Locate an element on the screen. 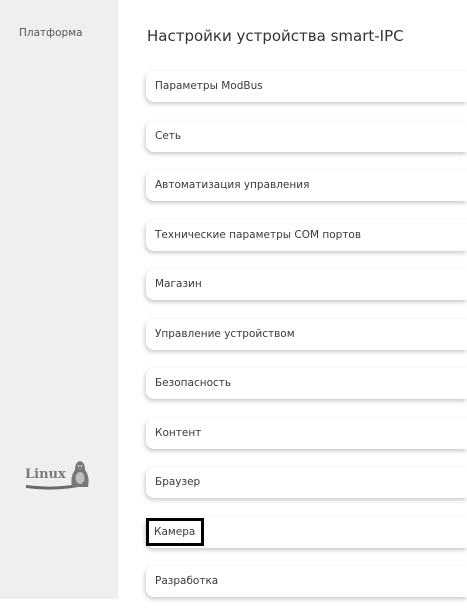  menu-item-device-management: Управление устройством is located at coordinates (306, 334).